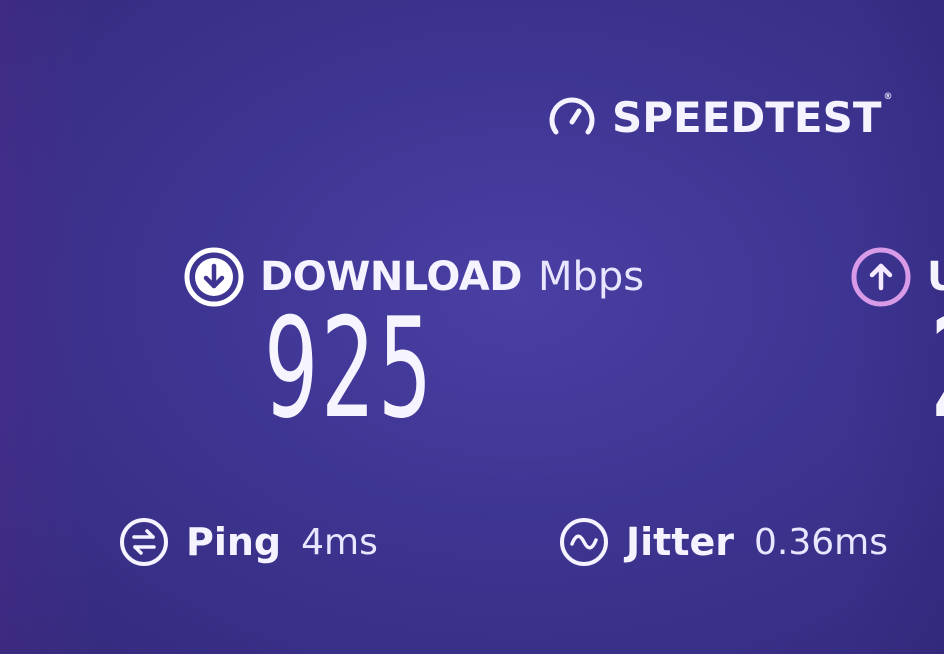 The height and width of the screenshot is (654, 944). I want to click on speedtest-logo: SPEEDTEST ®, so click(719, 118).